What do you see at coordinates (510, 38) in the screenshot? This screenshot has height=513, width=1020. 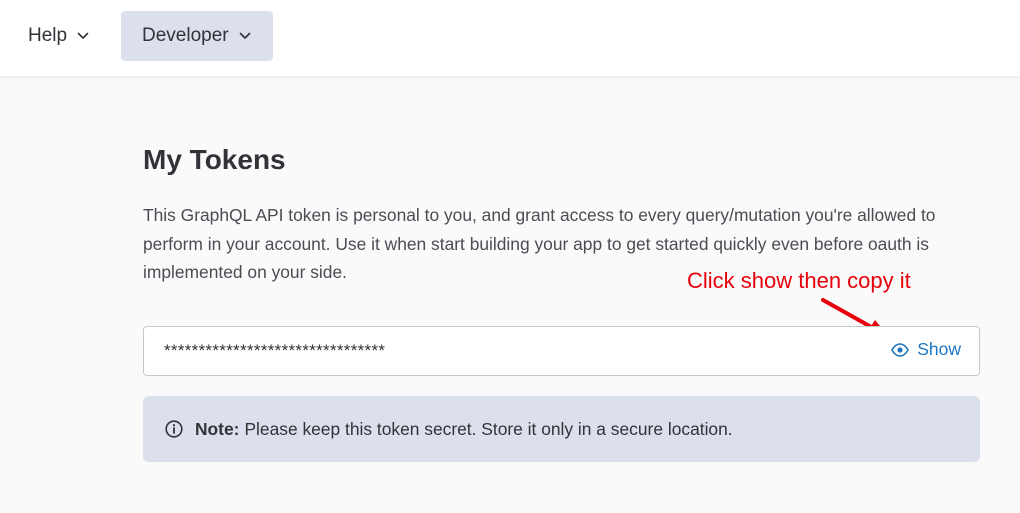 I see `top-navigation-bar: Help Developer` at bounding box center [510, 38].